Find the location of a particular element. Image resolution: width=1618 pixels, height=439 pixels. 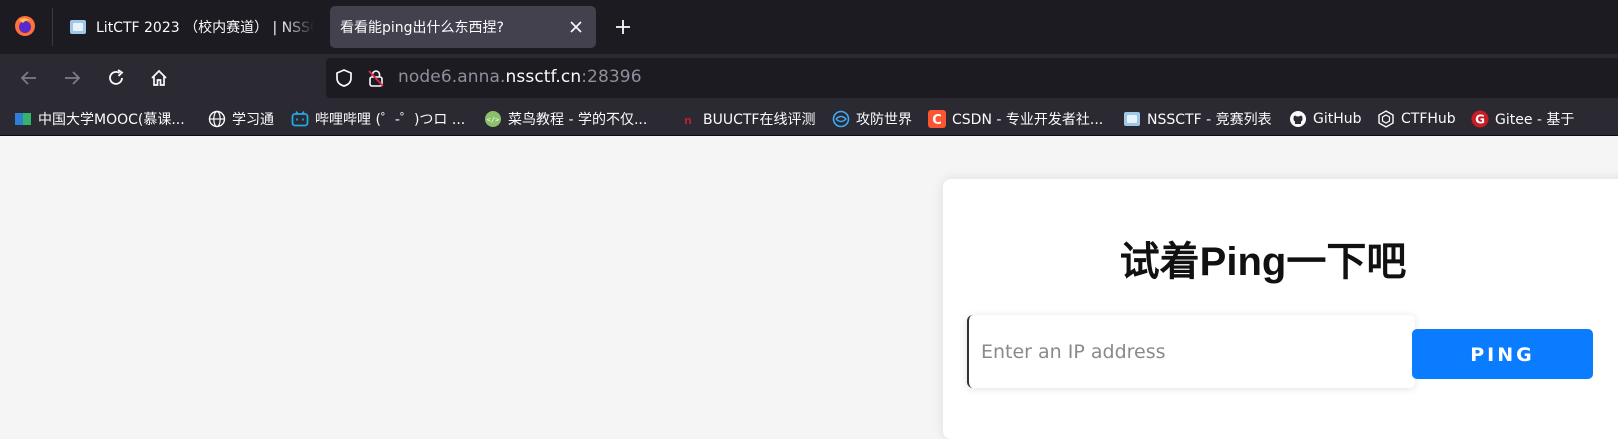

url-prefix: node6.anna. is located at coordinates (452, 77).